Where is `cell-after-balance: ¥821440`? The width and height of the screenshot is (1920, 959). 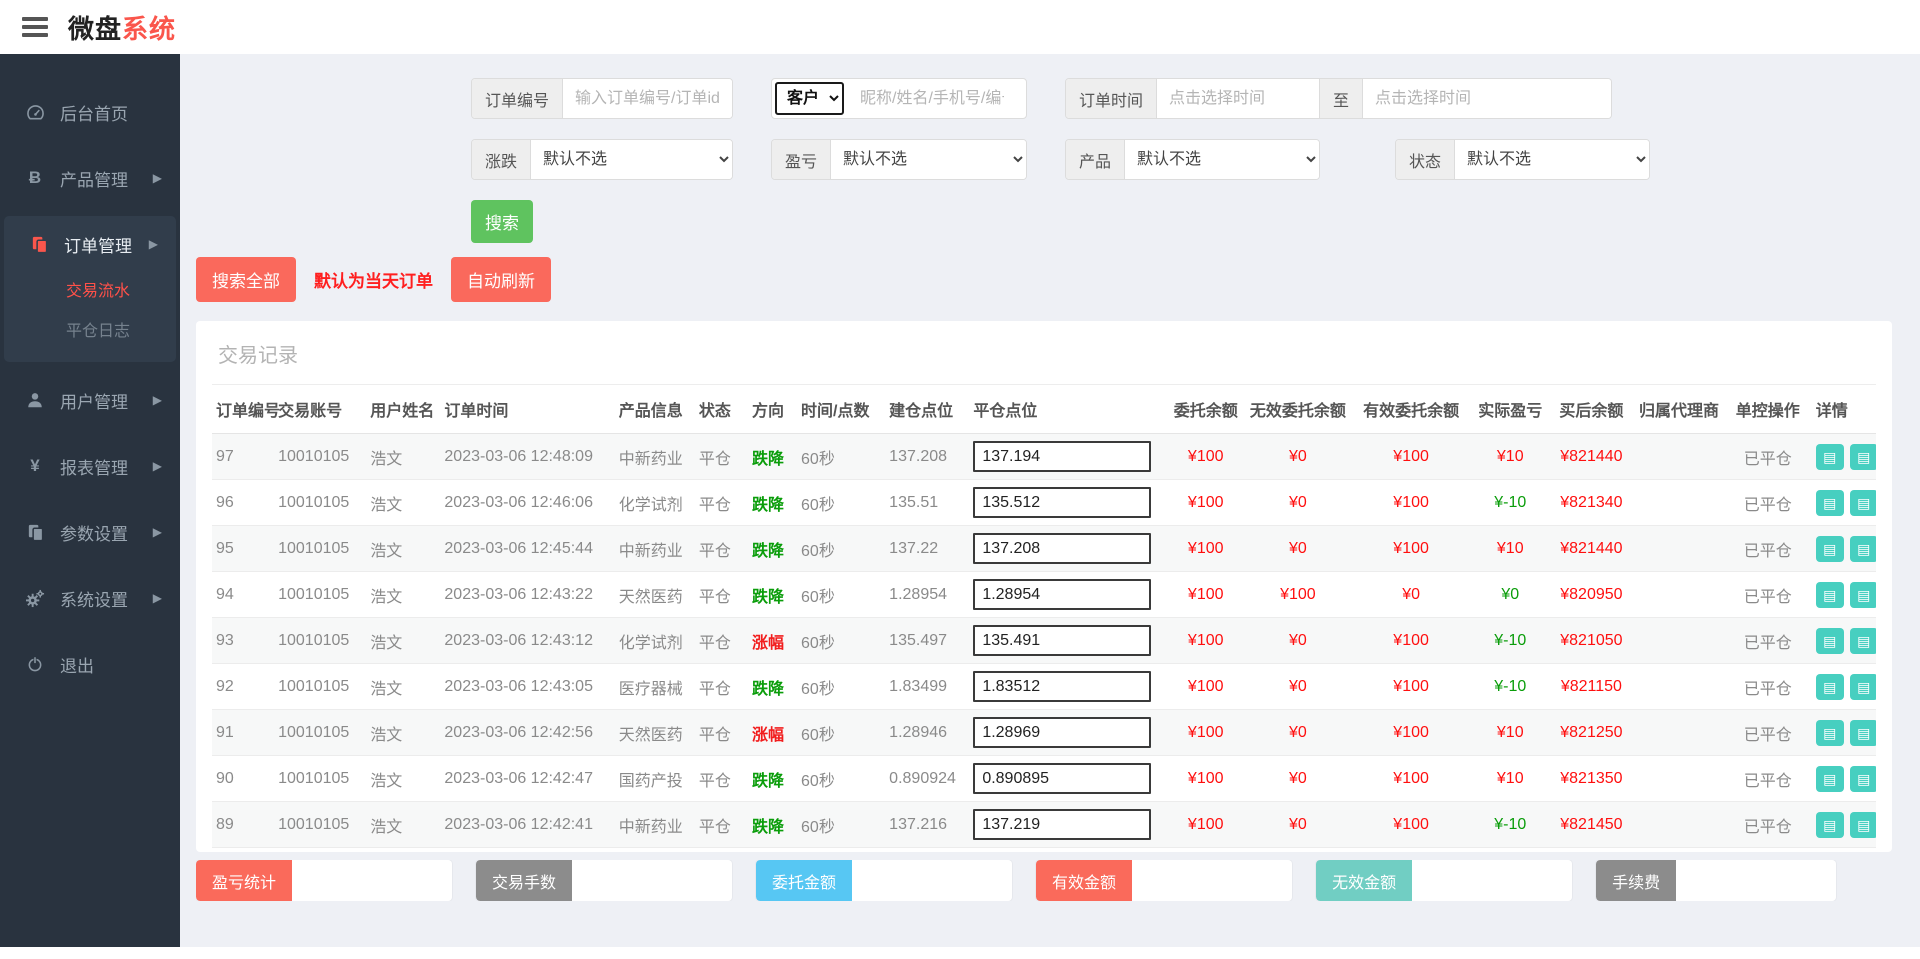
cell-after-balance: ¥821440 is located at coordinates (1591, 548).